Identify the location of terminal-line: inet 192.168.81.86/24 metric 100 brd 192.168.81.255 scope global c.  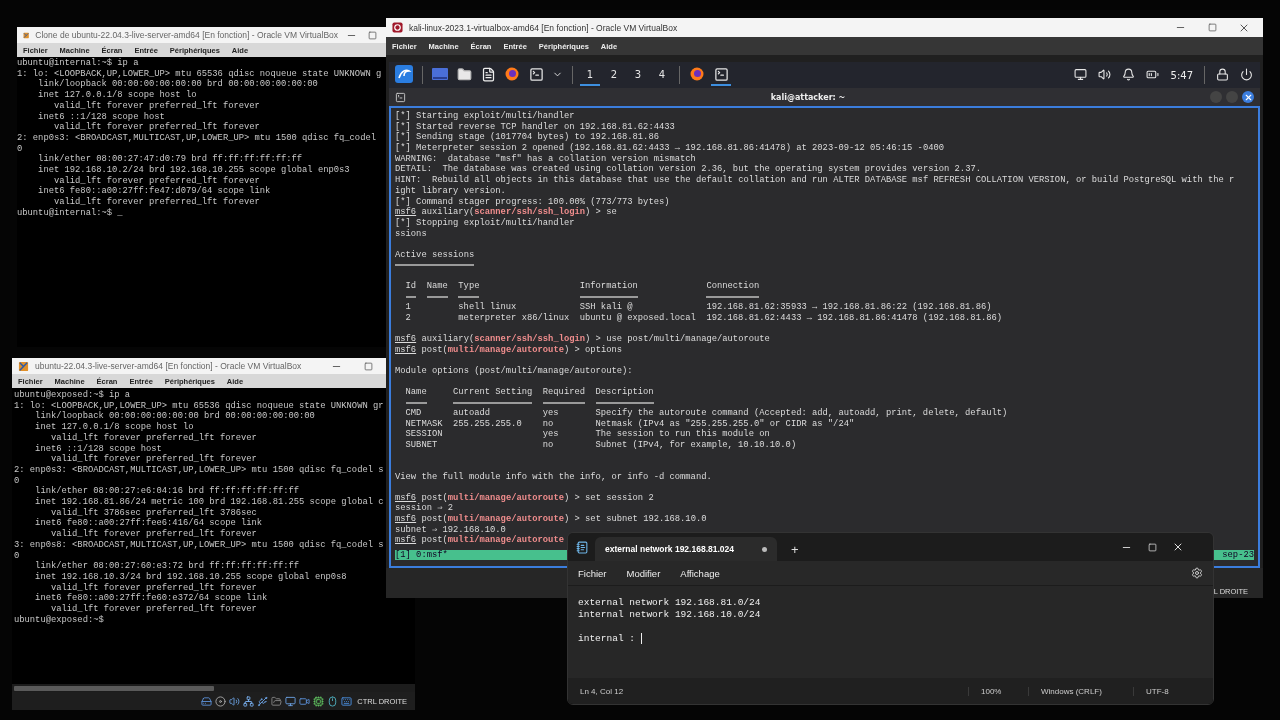
(209, 502).